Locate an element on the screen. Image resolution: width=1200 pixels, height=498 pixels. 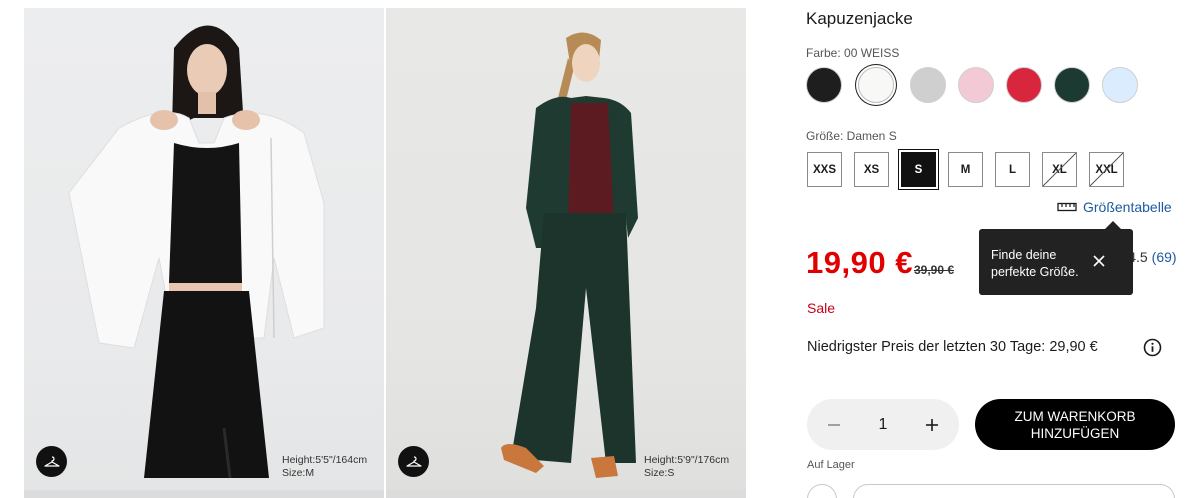
size-advisor-tooltip: Finde deine perfekte Größe. is located at coordinates (1056, 258).